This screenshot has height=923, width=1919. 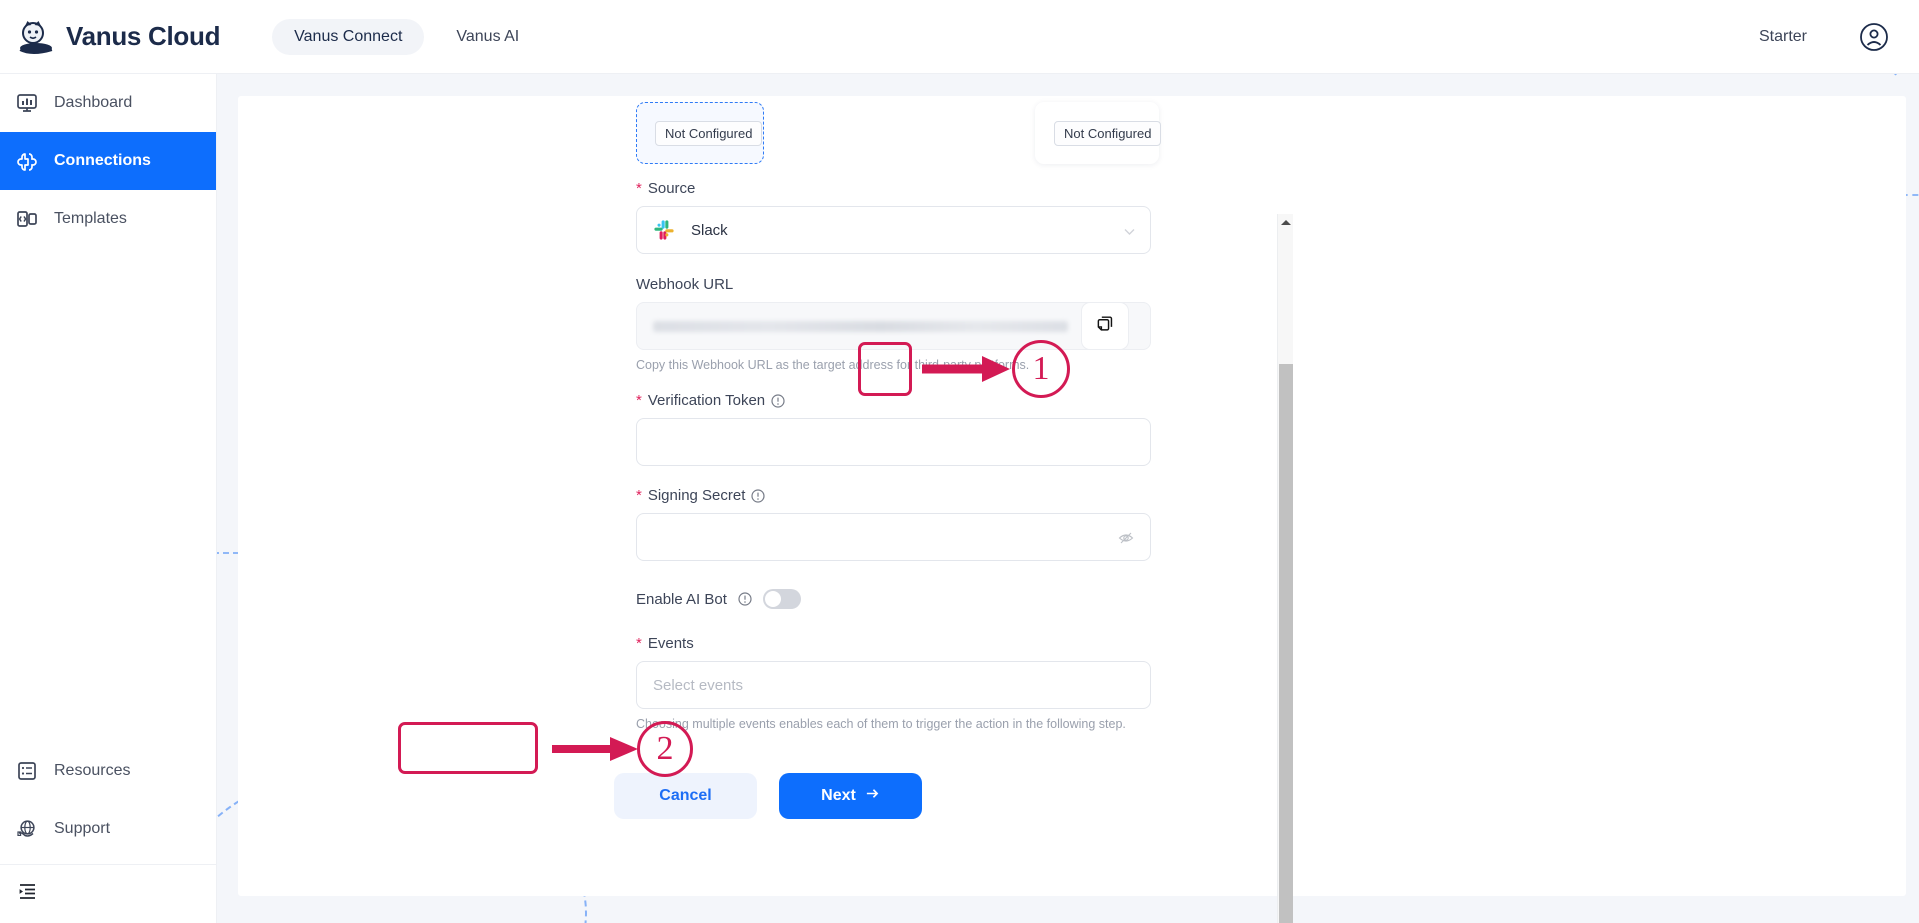 What do you see at coordinates (27, 219) in the screenshot?
I see `templates-panels-icon` at bounding box center [27, 219].